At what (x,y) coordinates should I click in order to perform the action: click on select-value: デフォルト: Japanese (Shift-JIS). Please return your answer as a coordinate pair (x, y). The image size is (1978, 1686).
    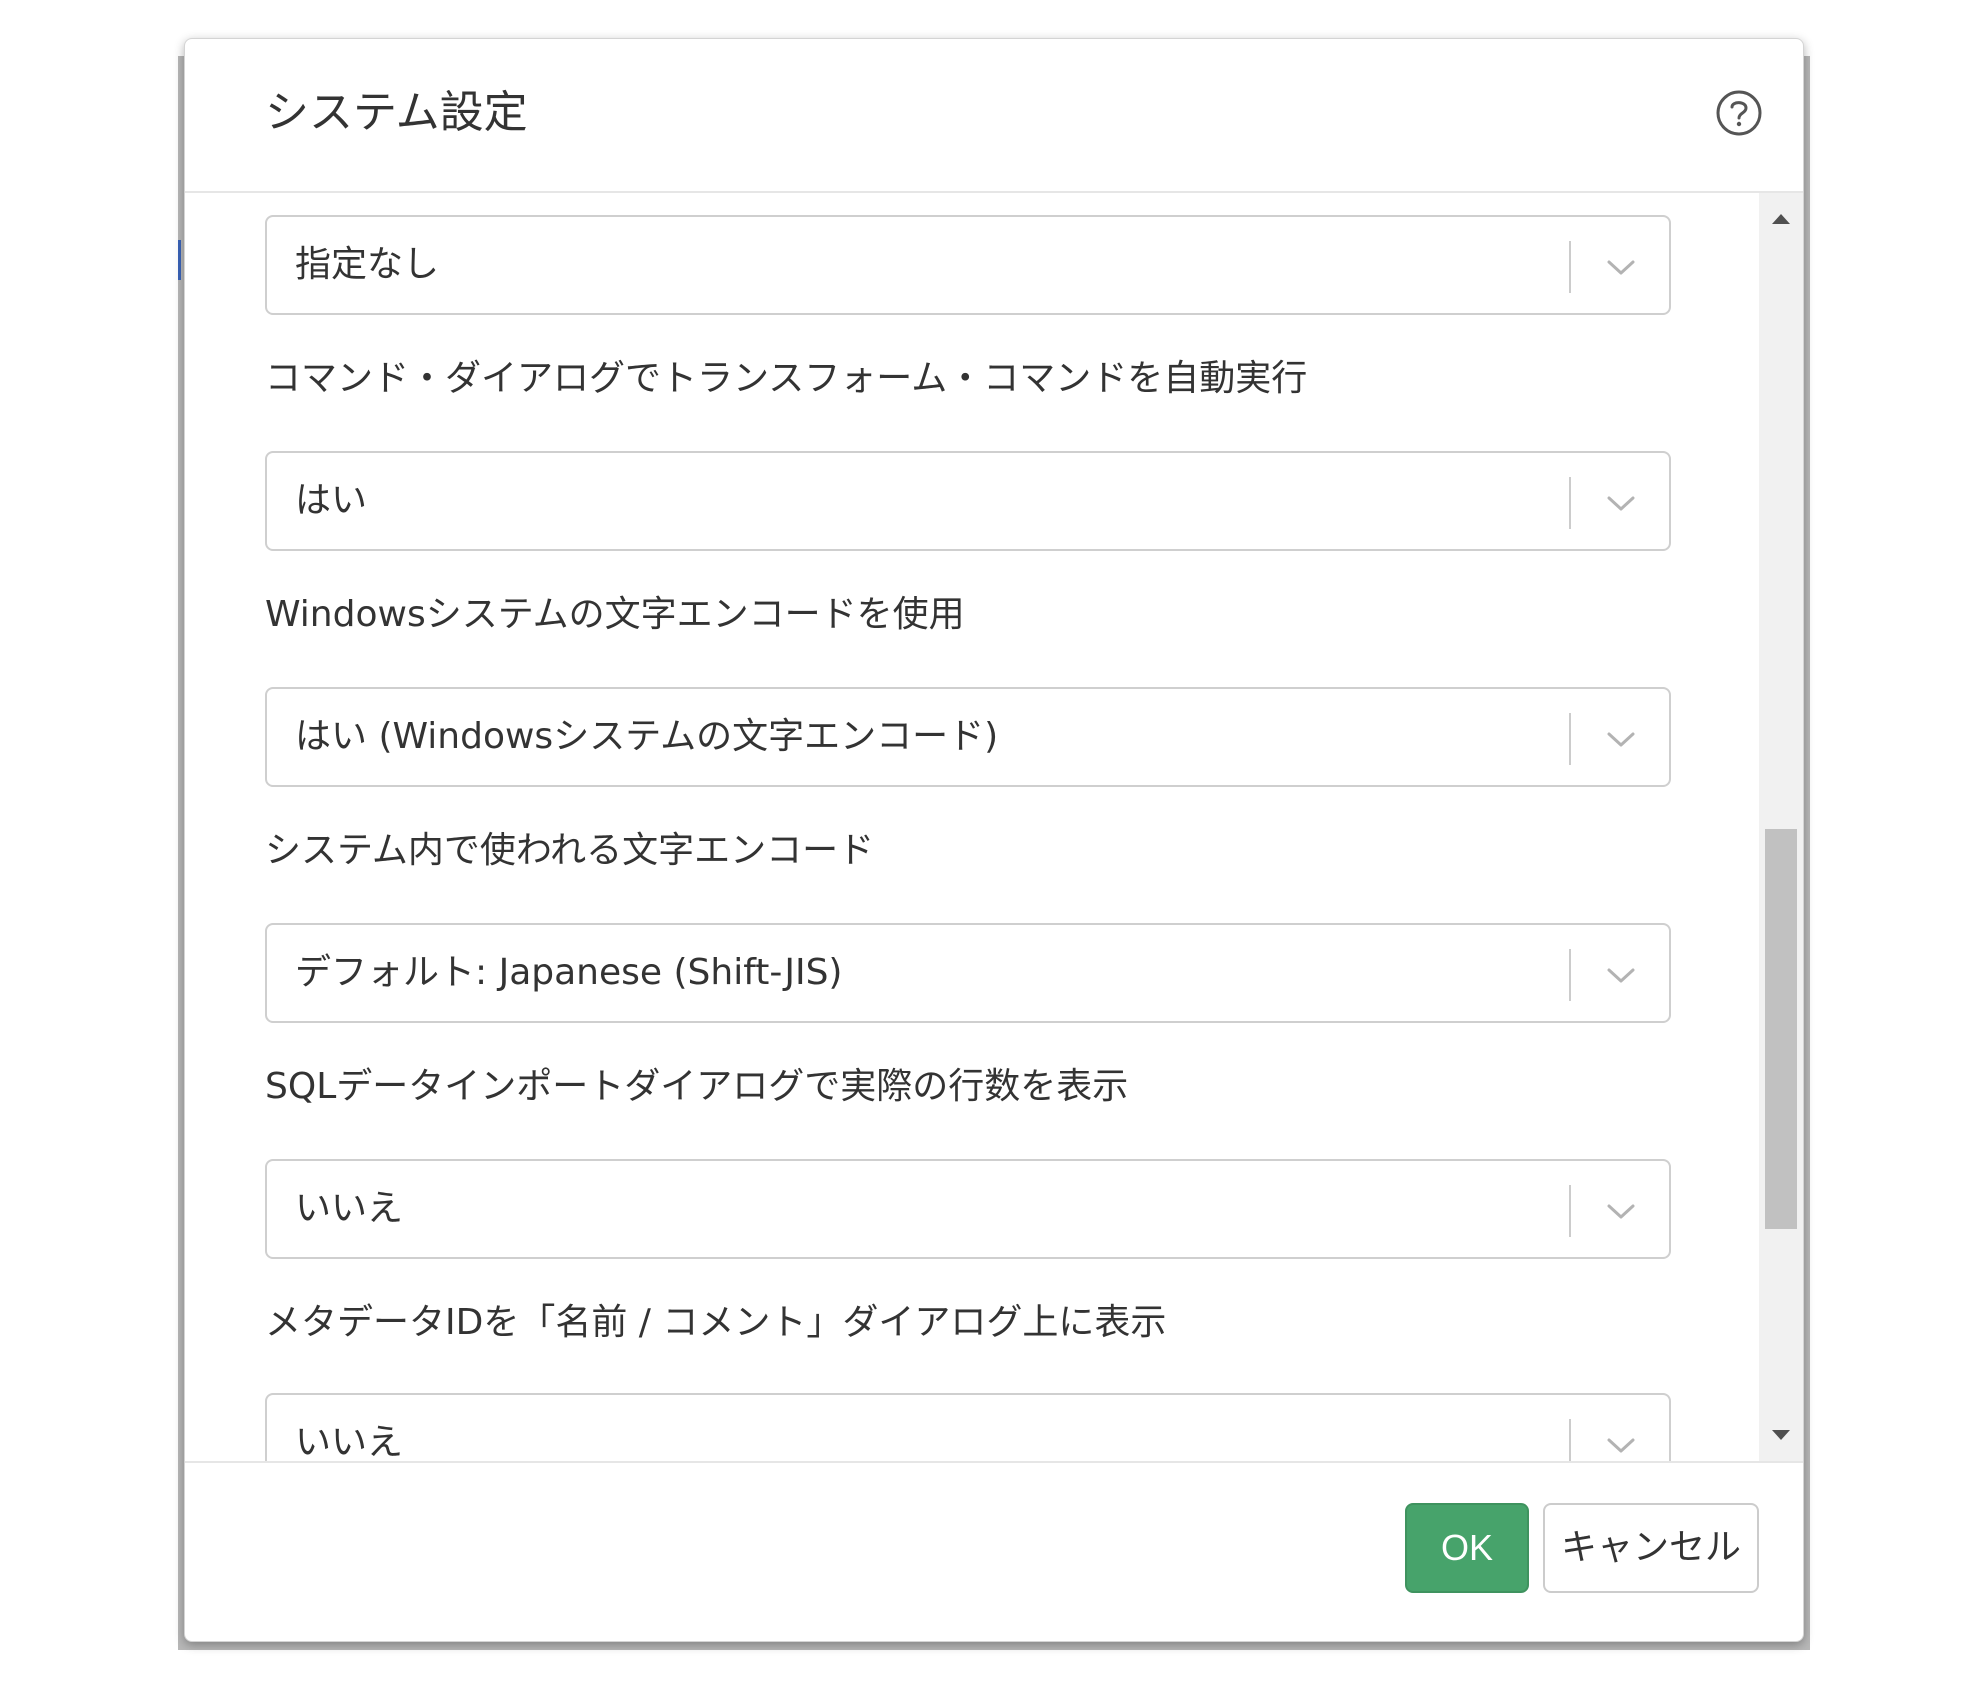
    Looking at the image, I should click on (569, 972).